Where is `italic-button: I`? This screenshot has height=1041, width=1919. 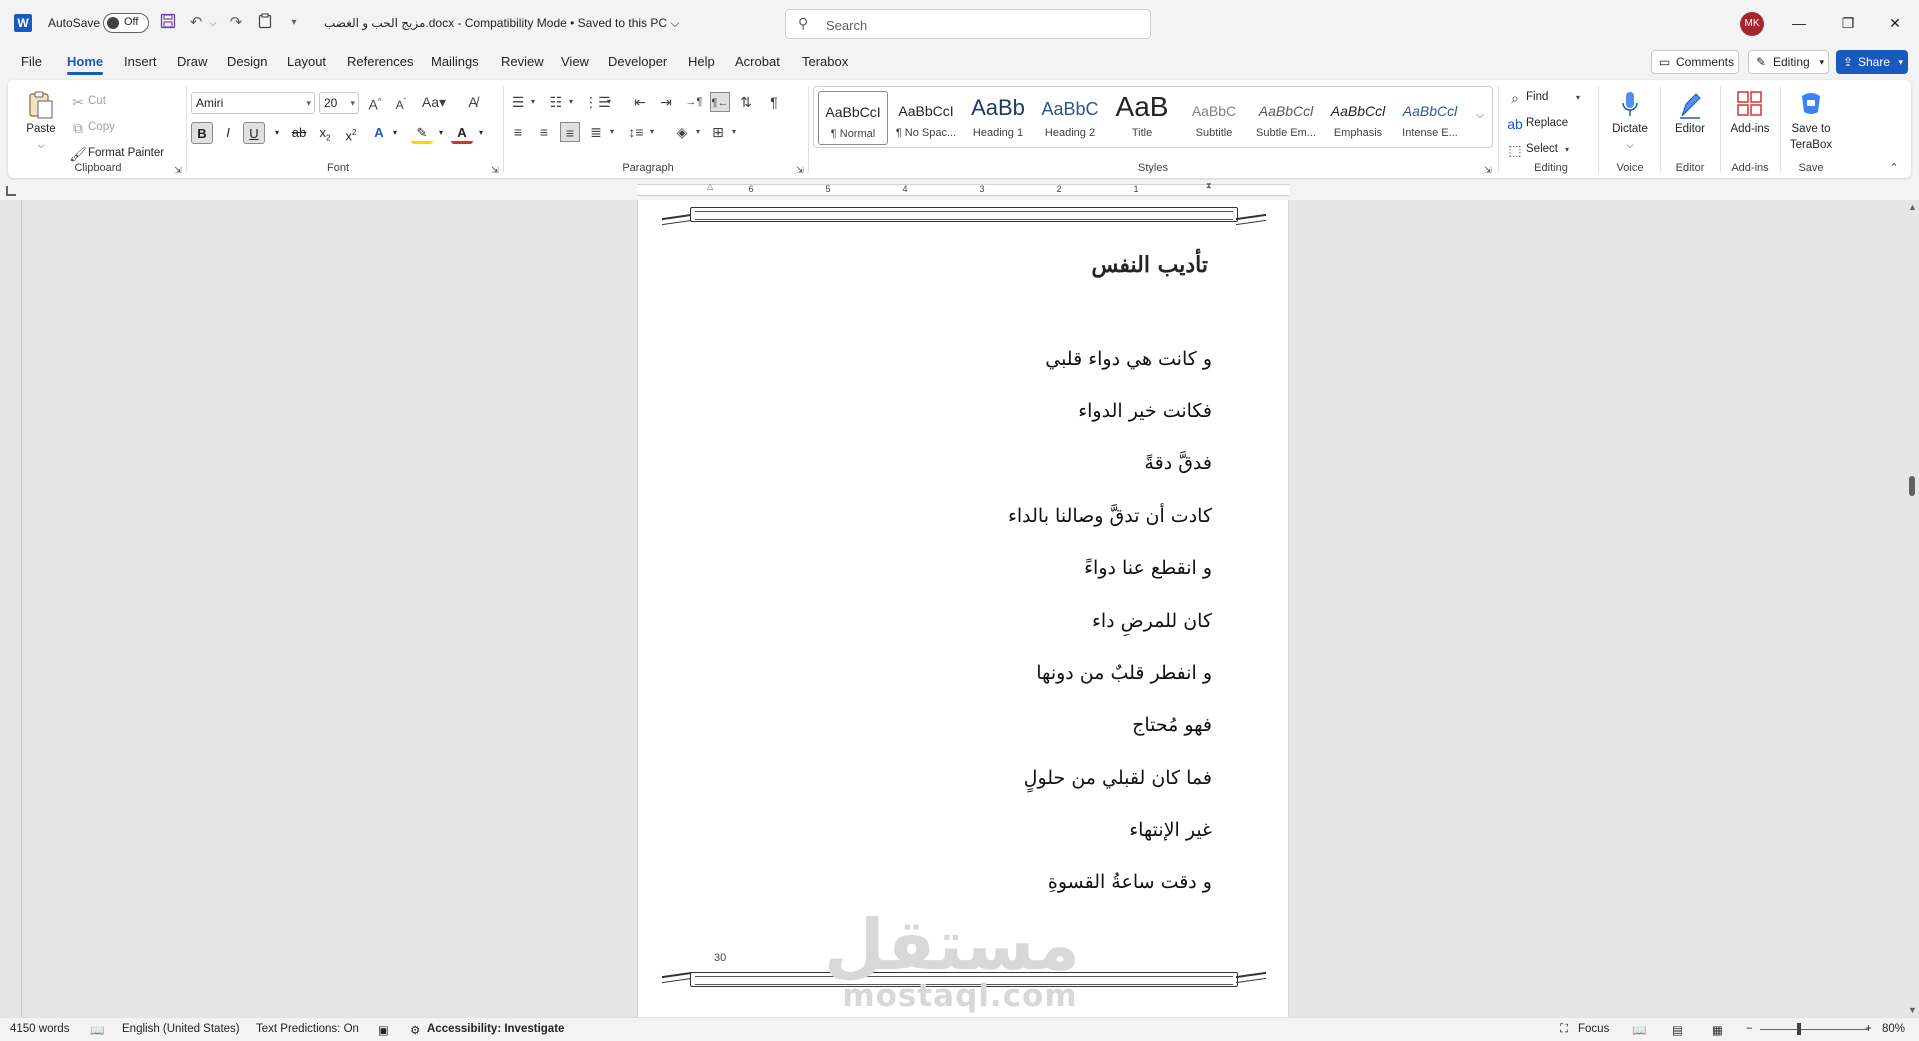
italic-button: I is located at coordinates (228, 133).